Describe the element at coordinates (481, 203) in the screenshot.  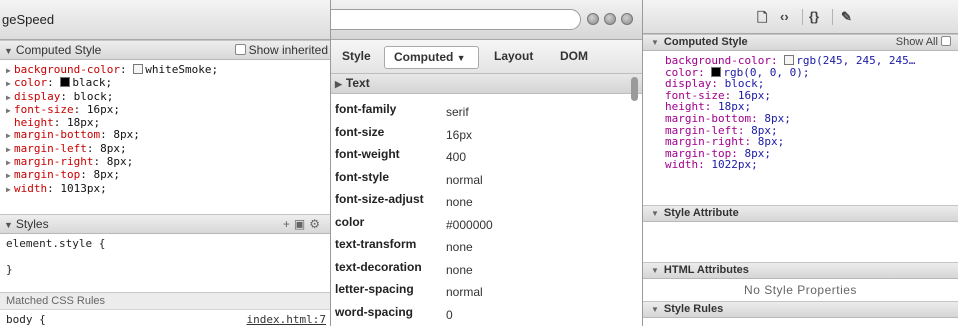
I see `property-row: font-size-adjust none` at that location.